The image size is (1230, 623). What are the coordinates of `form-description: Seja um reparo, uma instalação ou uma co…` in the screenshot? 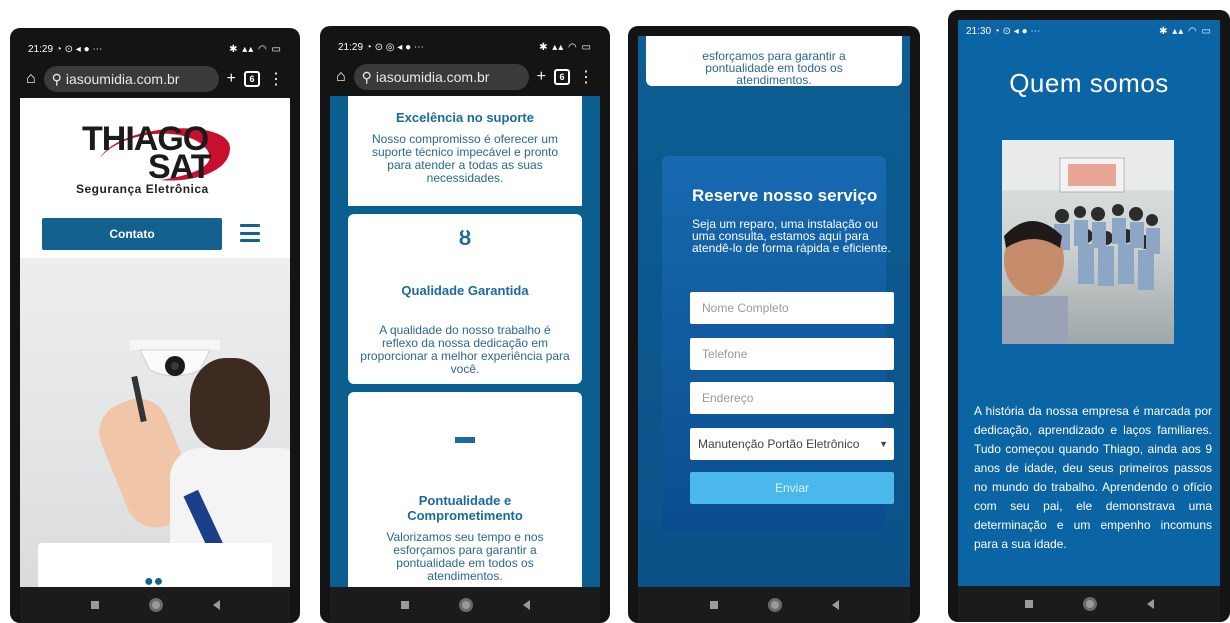 It's located at (791, 236).